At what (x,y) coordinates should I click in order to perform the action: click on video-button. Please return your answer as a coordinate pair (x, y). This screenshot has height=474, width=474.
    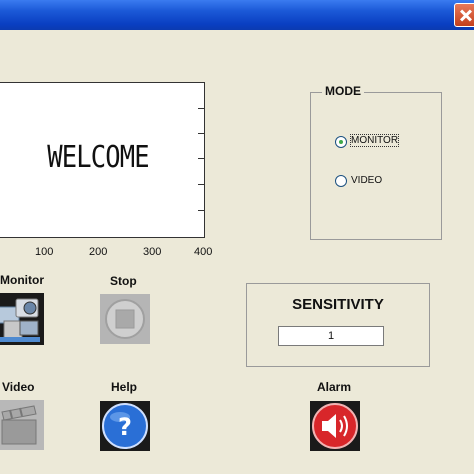
    Looking at the image, I should click on (22, 425).